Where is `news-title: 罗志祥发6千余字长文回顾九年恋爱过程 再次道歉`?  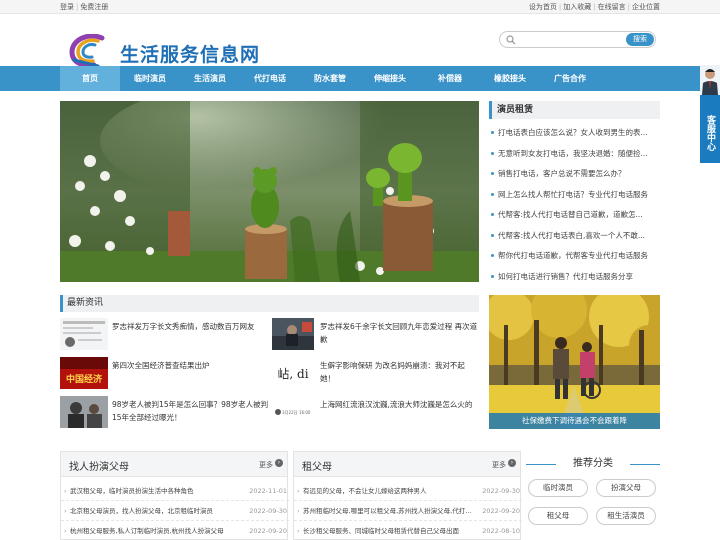
news-title: 罗志祥发6千余字长文回顾九年恋爱过程 再次道歉 is located at coordinates (399, 333).